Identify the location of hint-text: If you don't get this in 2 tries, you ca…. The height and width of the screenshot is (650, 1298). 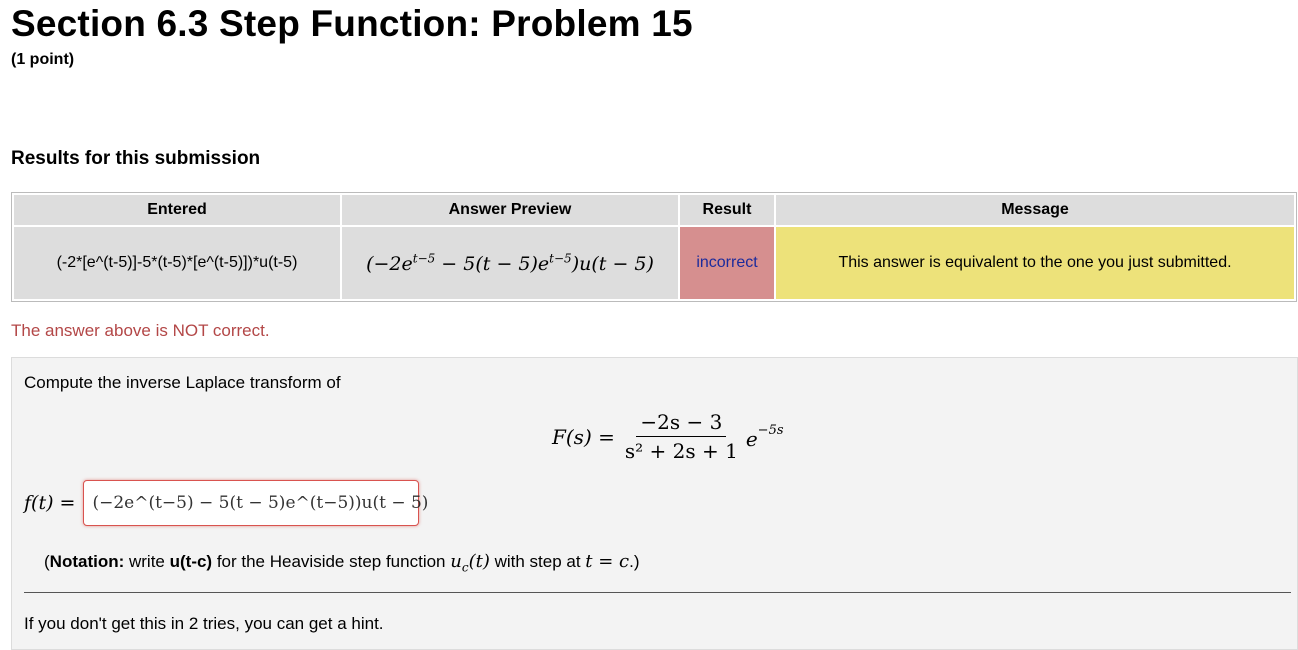
(204, 623).